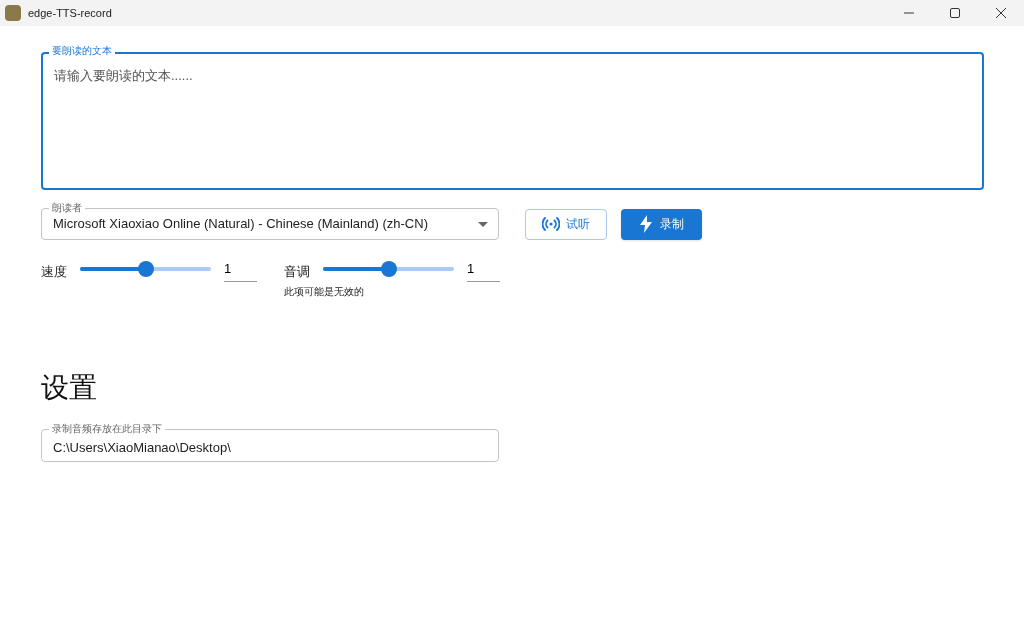 The image size is (1024, 621). What do you see at coordinates (324, 292) in the screenshot?
I see `hint-text: 此项可能是无效的` at bounding box center [324, 292].